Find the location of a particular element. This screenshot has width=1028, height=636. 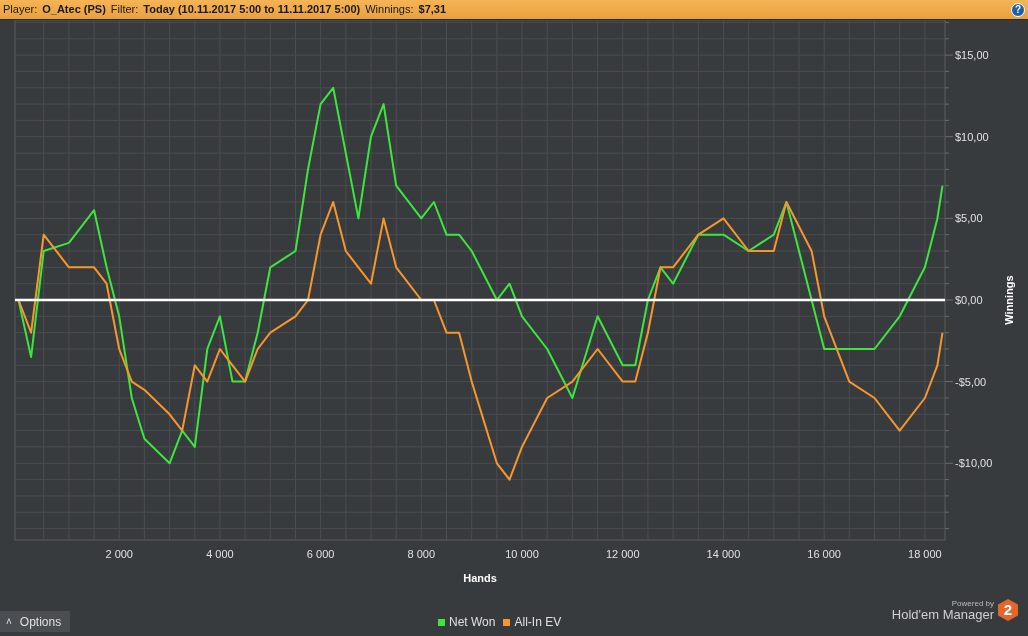

y-tick-label: $0,00 is located at coordinates (969, 300).